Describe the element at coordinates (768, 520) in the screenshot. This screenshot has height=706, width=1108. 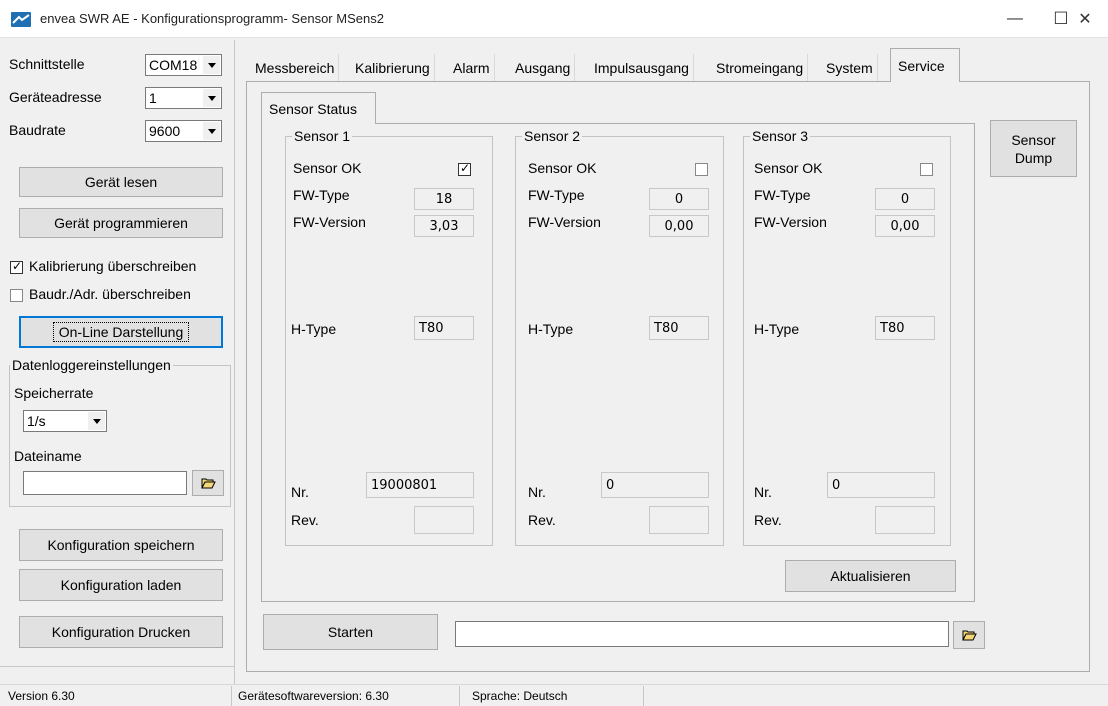
I see `sensor-3-rev-label: Rev.` at that location.